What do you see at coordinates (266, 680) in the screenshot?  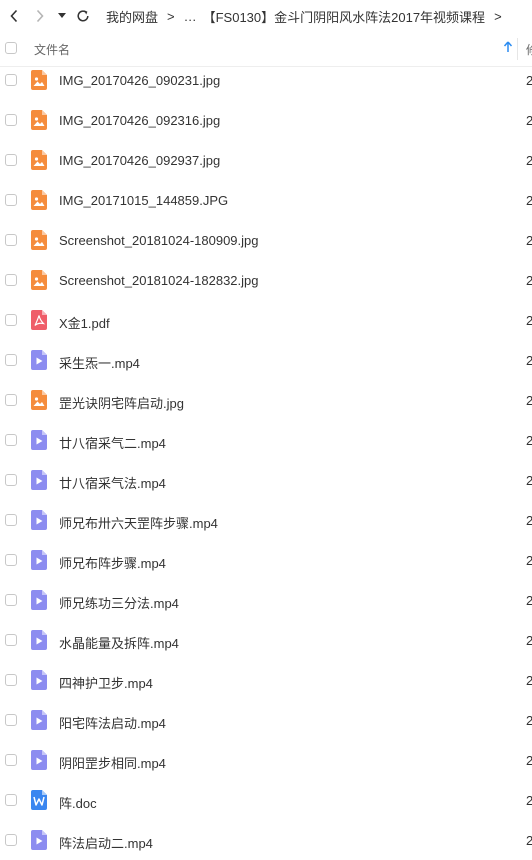 I see `file-row: 四神护卫步.mp4 2` at bounding box center [266, 680].